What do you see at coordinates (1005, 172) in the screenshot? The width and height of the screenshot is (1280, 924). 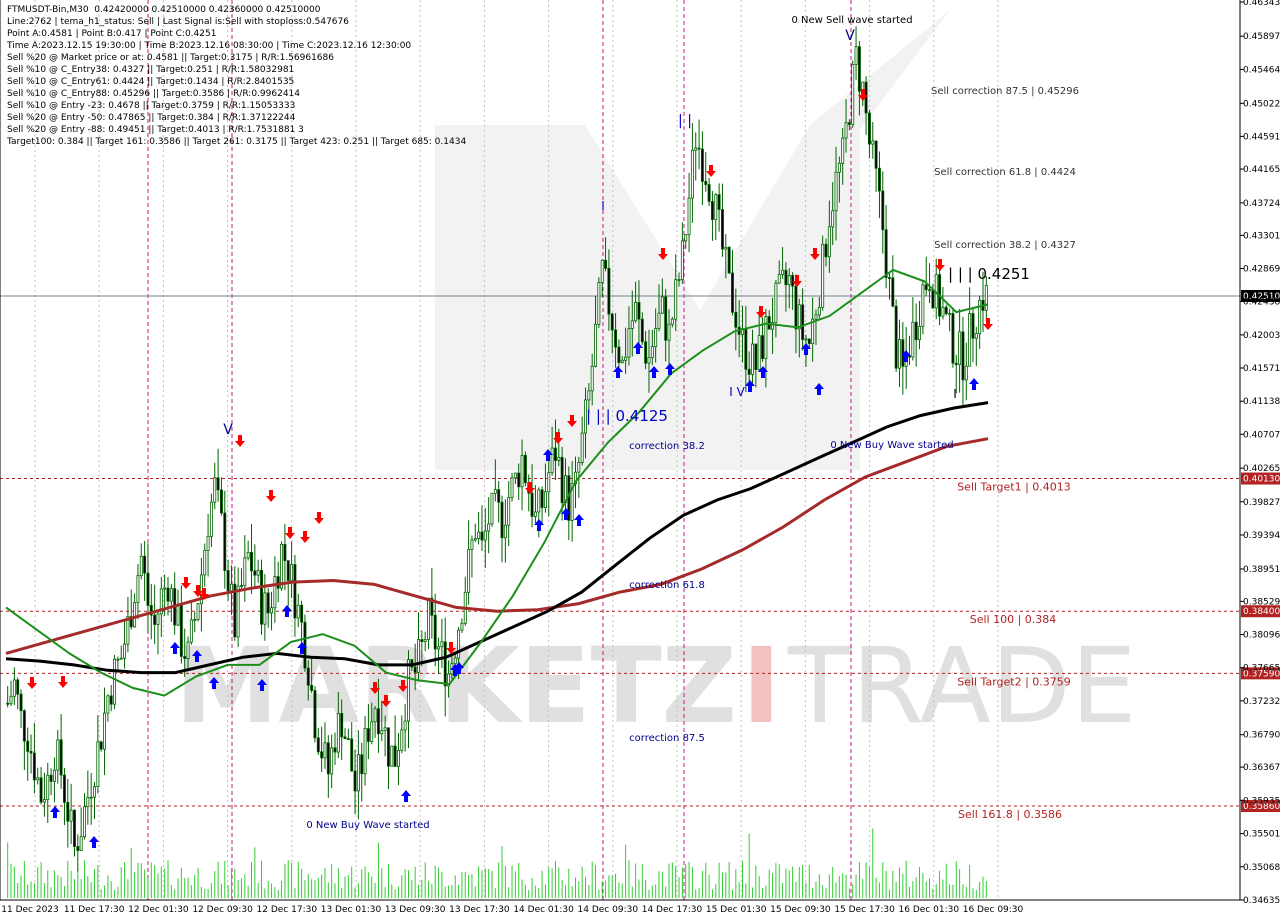 I see `sell-correction-618: Sell correction 61.8 | 0.4424` at bounding box center [1005, 172].